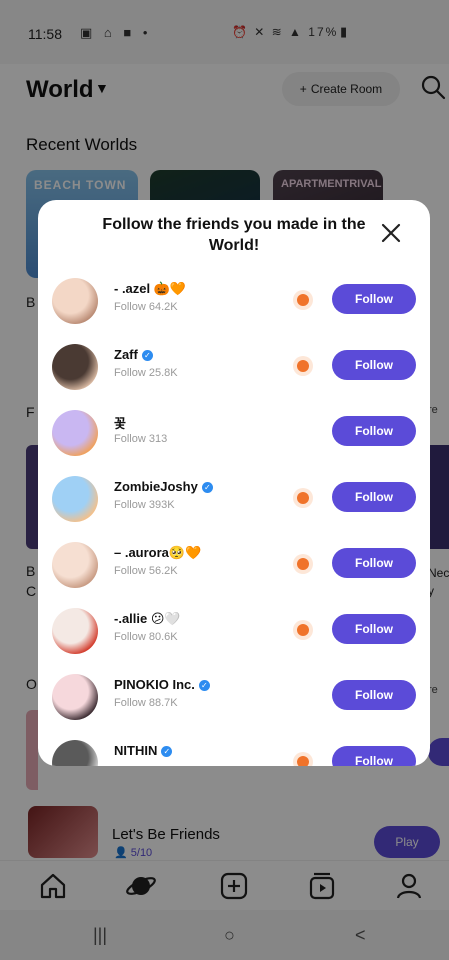 Image resolution: width=449 pixels, height=960 pixels. I want to click on friend-row: -.allie 😕🤍 Follow 80.6K Follow, so click(234, 629).